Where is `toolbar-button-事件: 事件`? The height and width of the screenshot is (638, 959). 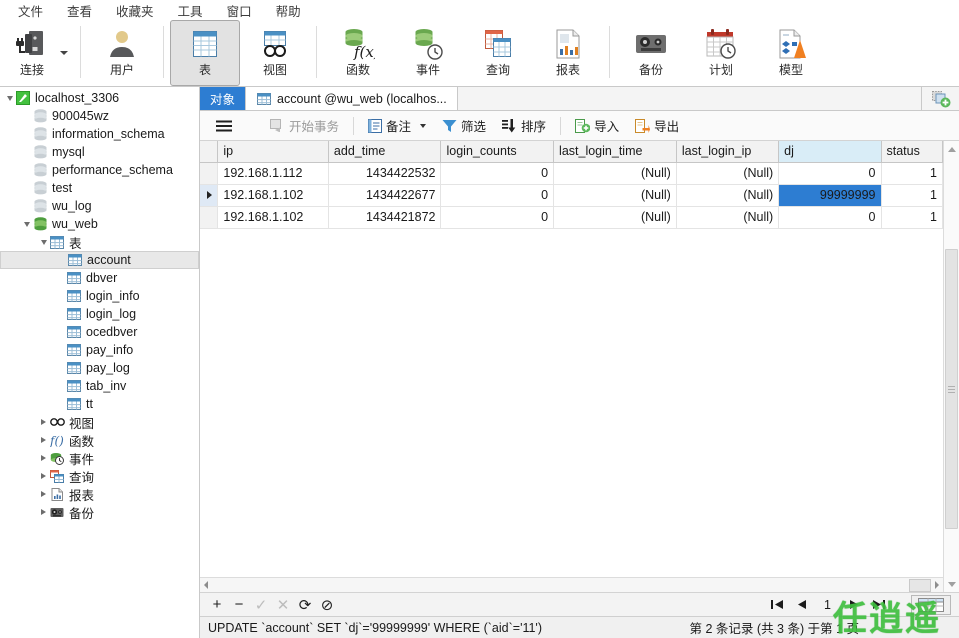
toolbar-button-事件: 事件 is located at coordinates (428, 53).